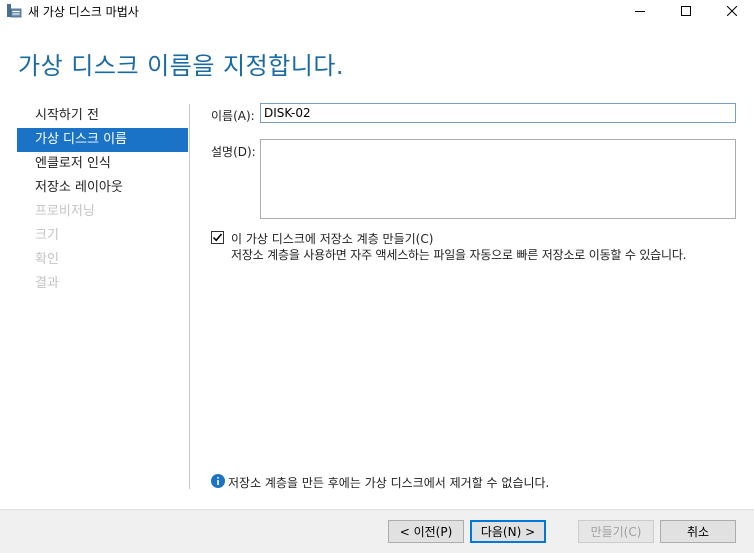  I want to click on wizard-app-icon, so click(14, 11).